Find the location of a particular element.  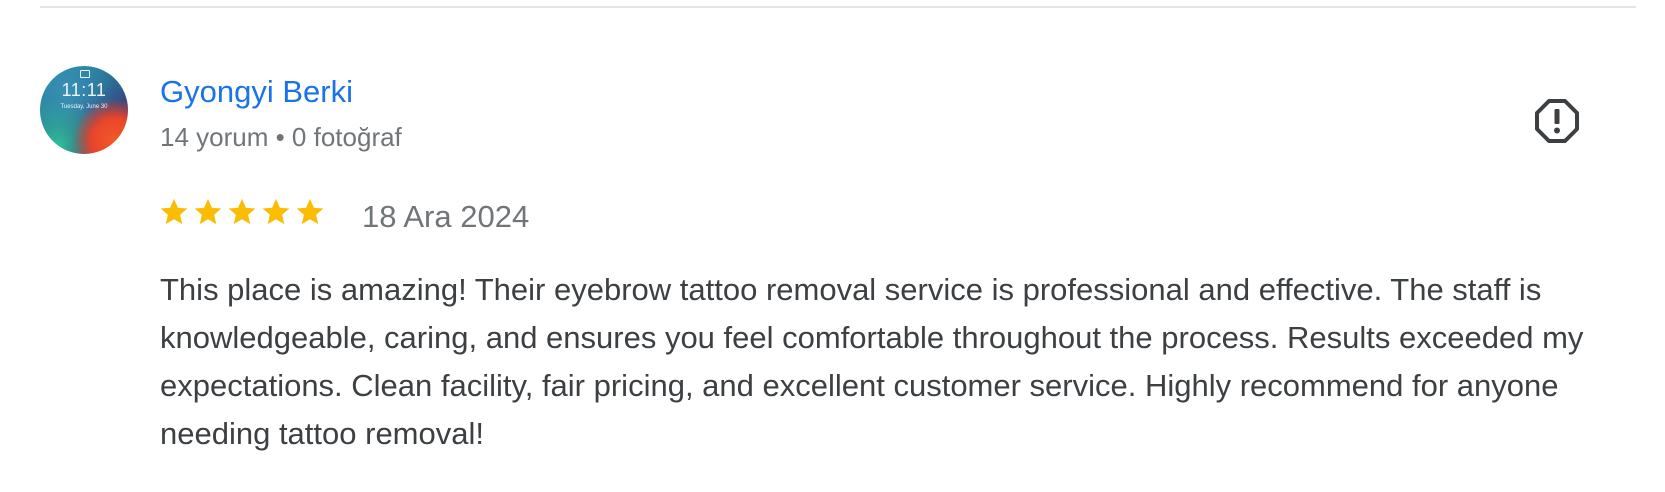

avatar: 11:11 Tuesday, June 30 is located at coordinates (84, 110).